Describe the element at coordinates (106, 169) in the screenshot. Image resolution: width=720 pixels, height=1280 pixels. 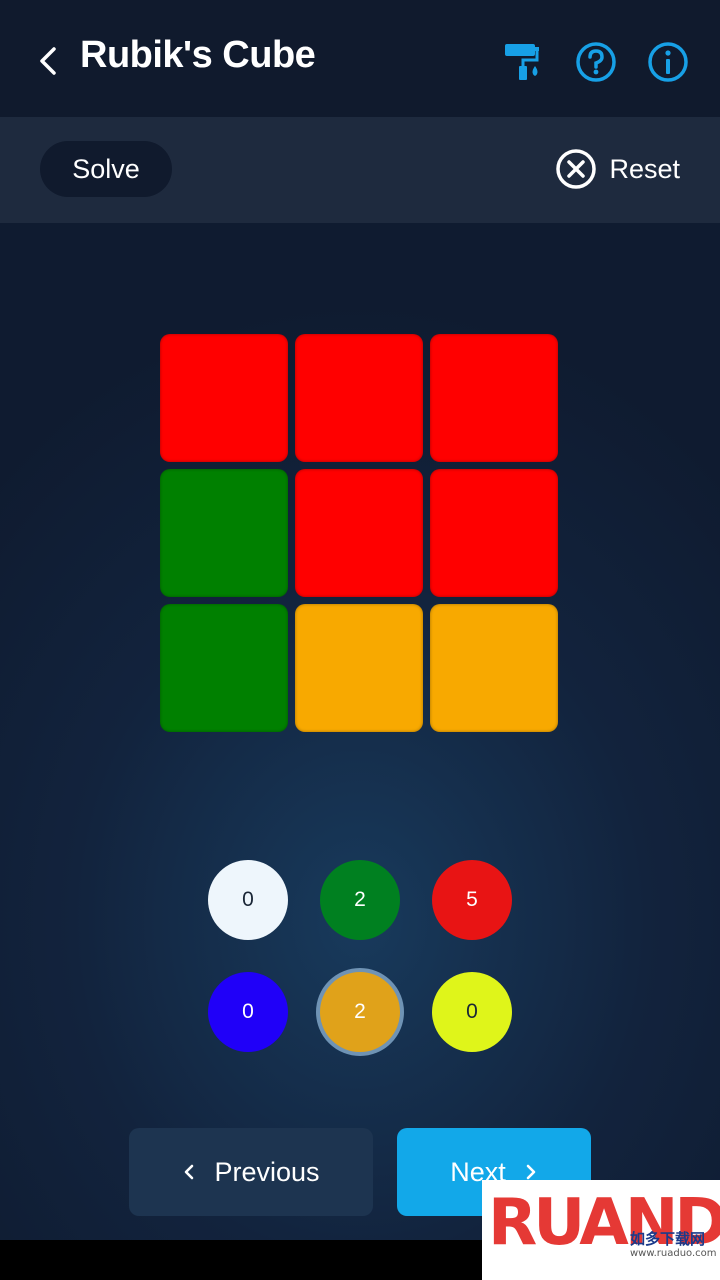
I see `solve-button: Solve` at that location.